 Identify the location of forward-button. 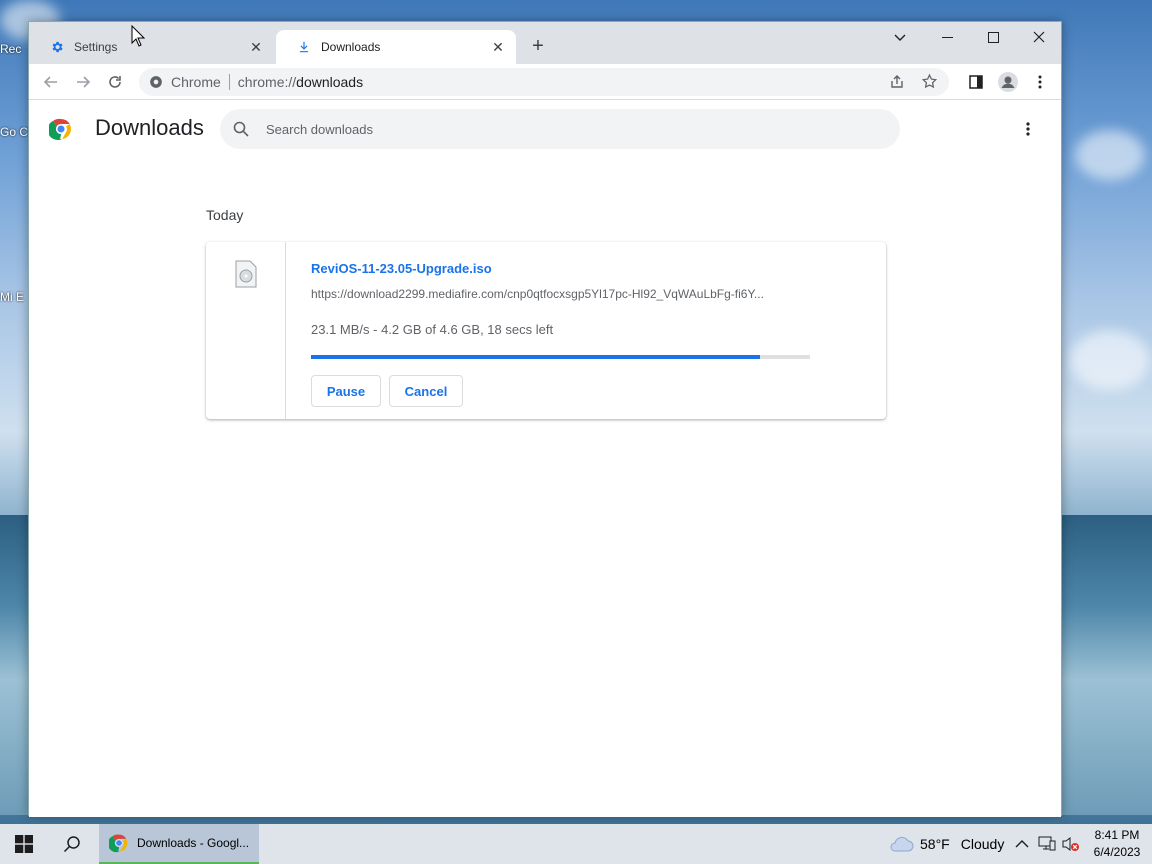
(83, 82).